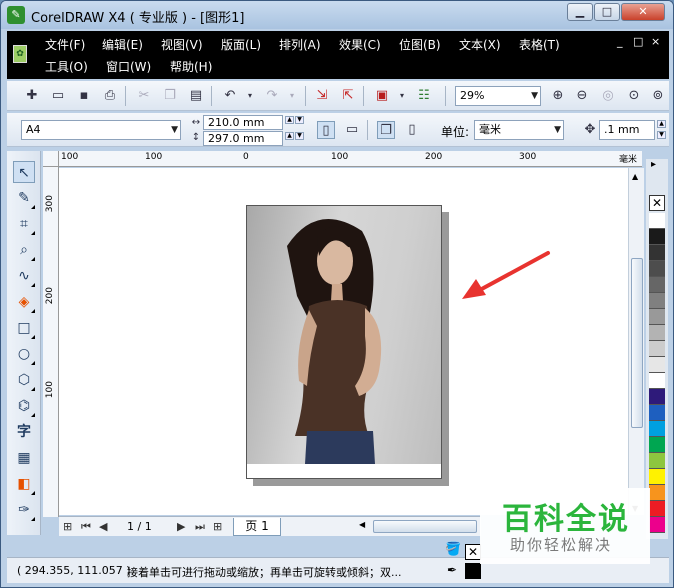 The height and width of the screenshot is (588, 674). What do you see at coordinates (480, 45) in the screenshot?
I see `menu-text: 文本(X)` at bounding box center [480, 45].